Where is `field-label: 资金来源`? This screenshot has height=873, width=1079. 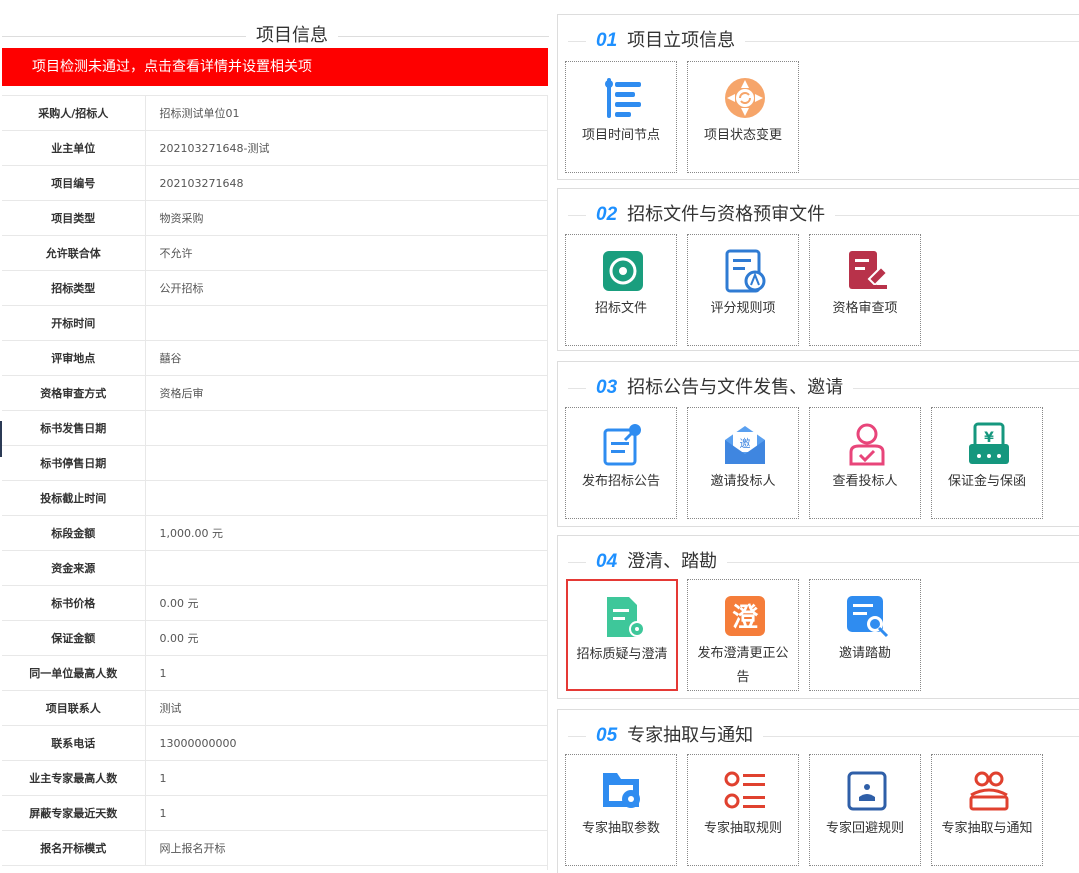 field-label: 资金来源 is located at coordinates (74, 568).